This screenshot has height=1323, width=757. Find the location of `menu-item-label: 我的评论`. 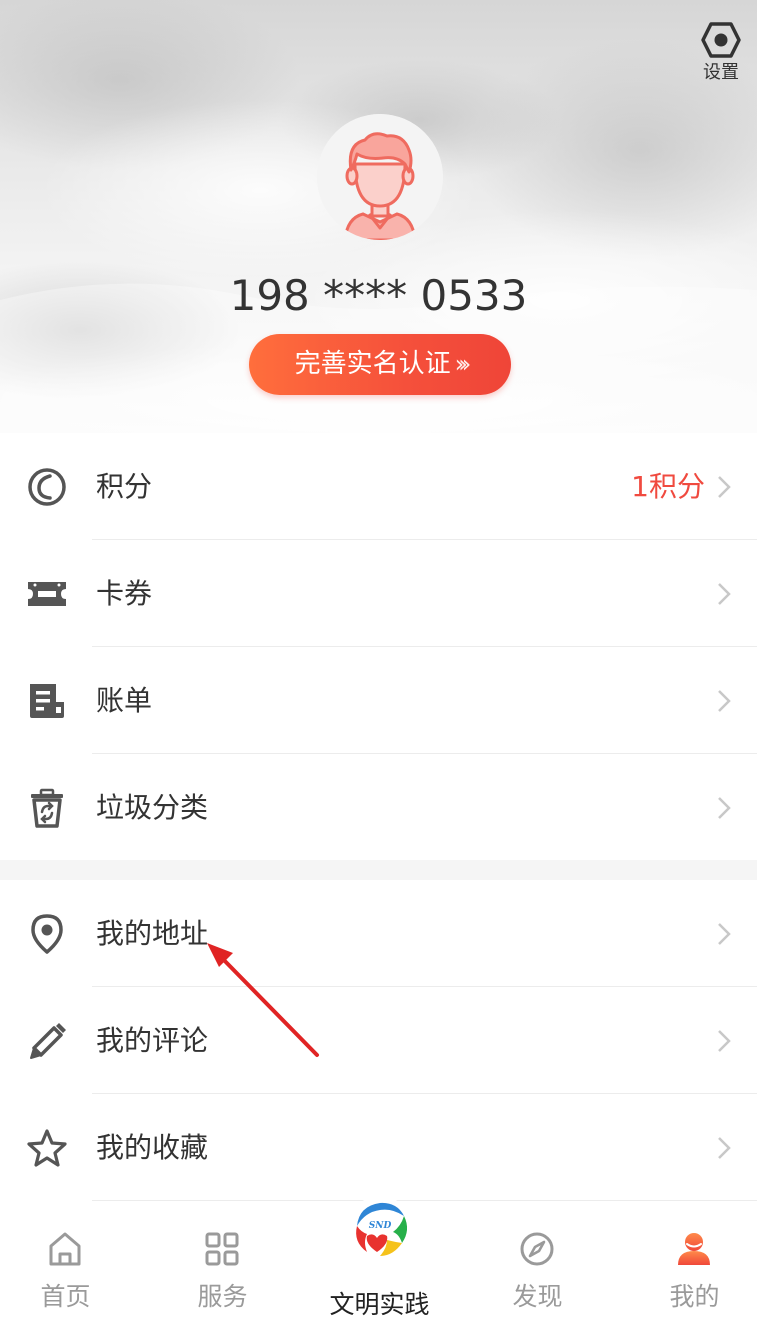

menu-item-label: 我的评论 is located at coordinates (152, 1040).